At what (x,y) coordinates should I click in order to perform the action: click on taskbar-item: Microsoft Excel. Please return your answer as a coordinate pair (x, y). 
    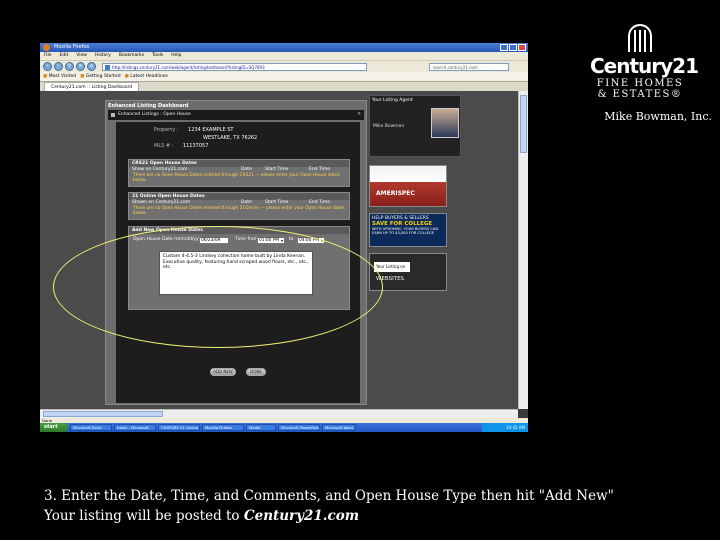
    Looking at the image, I should click on (91, 427).